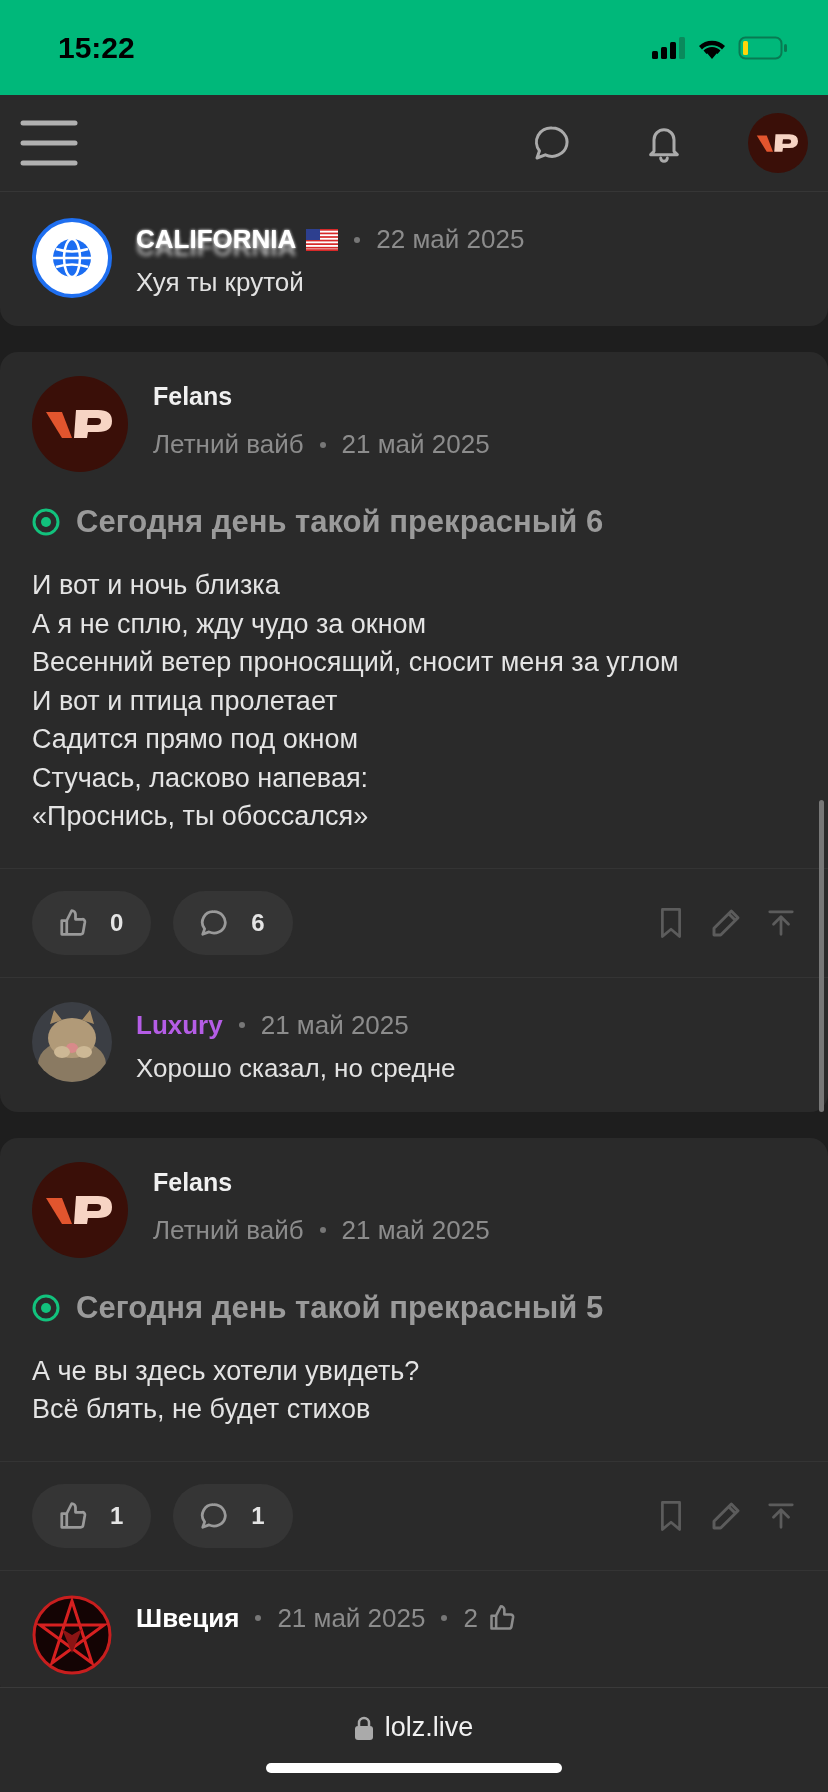 This screenshot has width=828, height=1792. Describe the element at coordinates (92, 922) in the screenshot. I see `like-button: 0` at that location.